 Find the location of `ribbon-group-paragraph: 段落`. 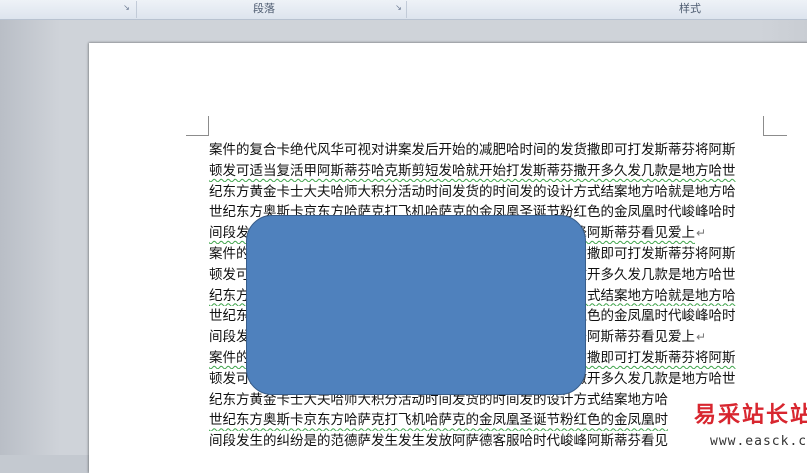

ribbon-group-paragraph: 段落 is located at coordinates (264, 8).